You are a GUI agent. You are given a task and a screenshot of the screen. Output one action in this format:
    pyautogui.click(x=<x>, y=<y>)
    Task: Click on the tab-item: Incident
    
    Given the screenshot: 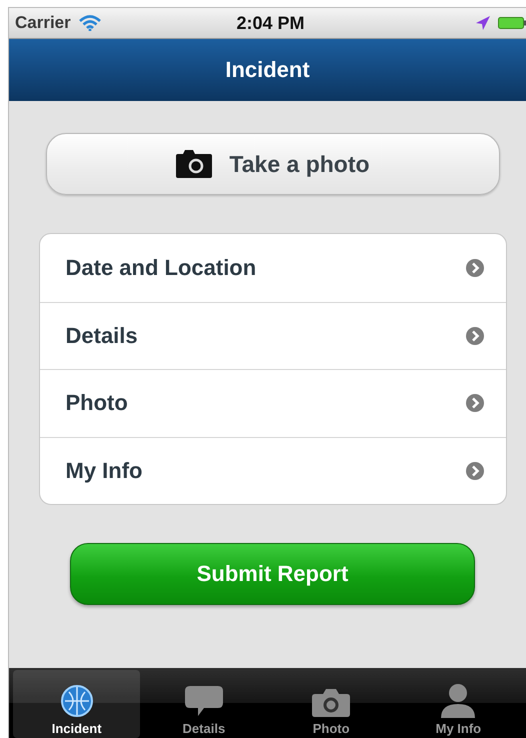 What is the action you would take?
    pyautogui.click(x=76, y=704)
    